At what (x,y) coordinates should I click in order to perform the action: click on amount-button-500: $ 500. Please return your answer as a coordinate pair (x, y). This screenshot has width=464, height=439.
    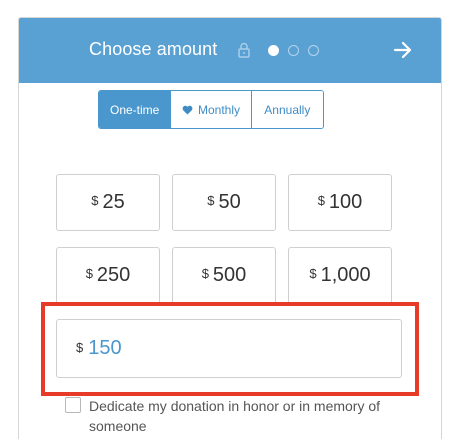
    Looking at the image, I should click on (224, 275).